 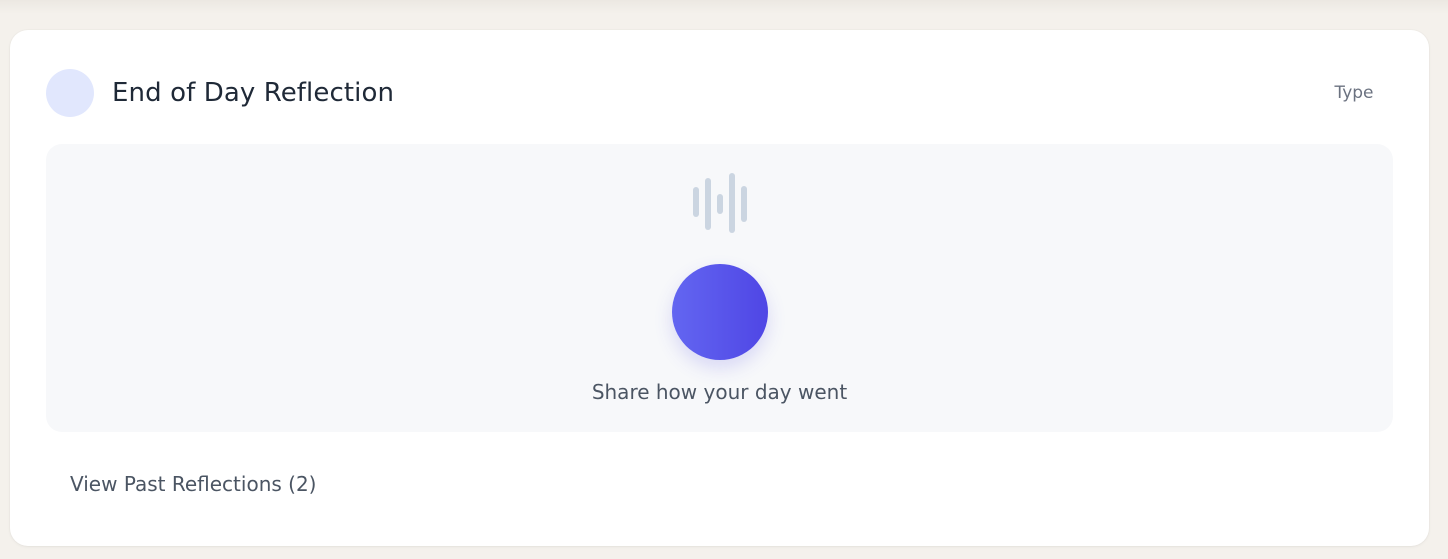 I want to click on card-title: End of Day Reflection, so click(x=253, y=93).